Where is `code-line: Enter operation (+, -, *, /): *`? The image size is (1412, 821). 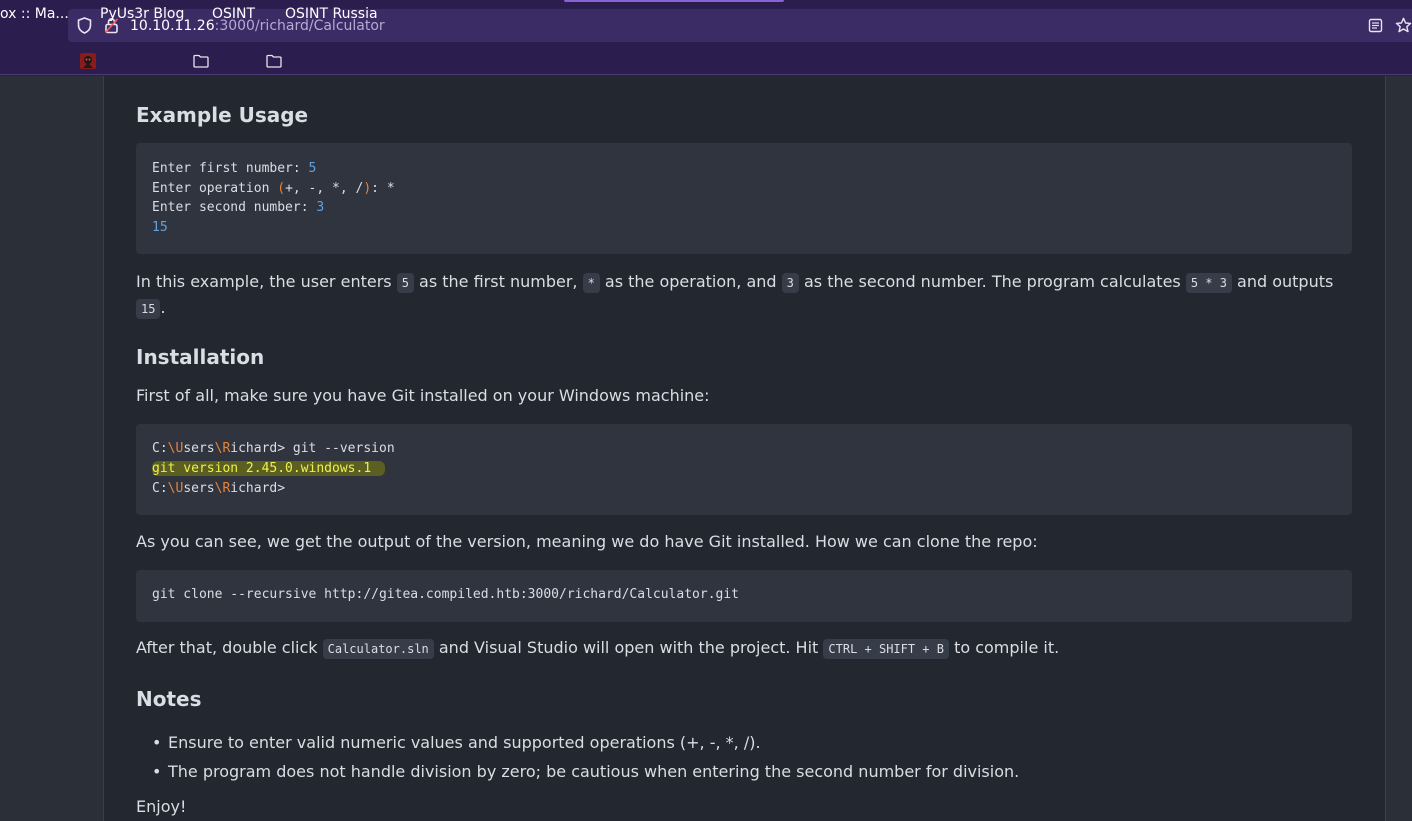 code-line: Enter operation (+, -, *, /): * is located at coordinates (273, 188).